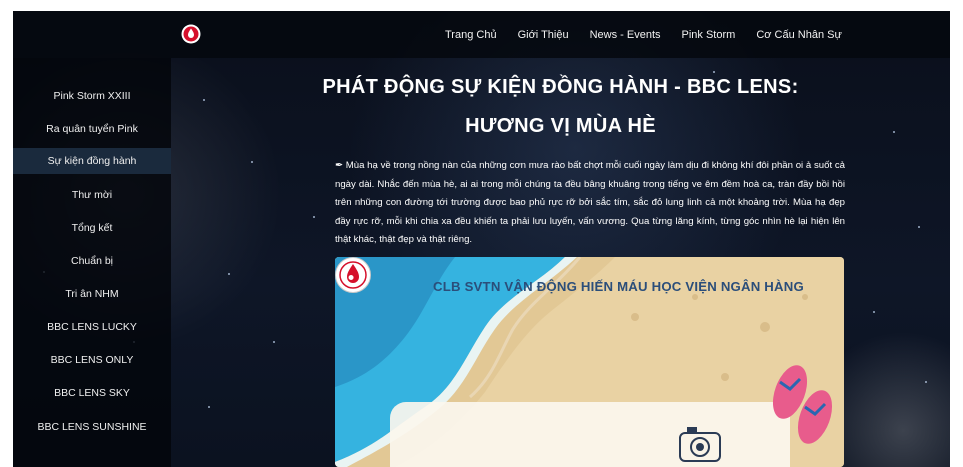  What do you see at coordinates (92, 195) in the screenshot?
I see `sidebar-item-thu-moi: Thư mời` at bounding box center [92, 195].